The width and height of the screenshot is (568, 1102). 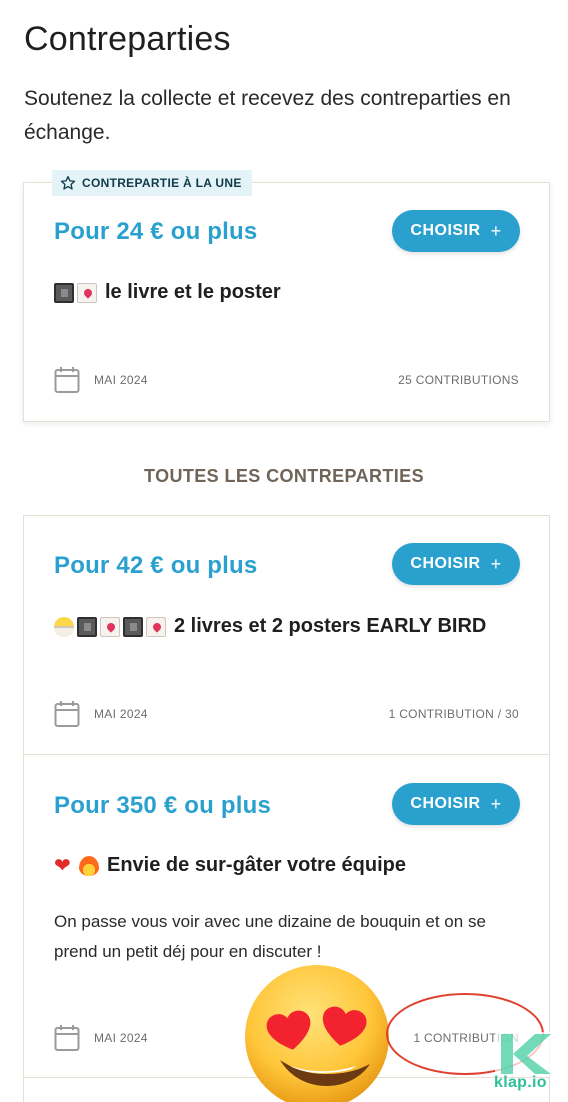 I want to click on star-icon, so click(x=68, y=183).